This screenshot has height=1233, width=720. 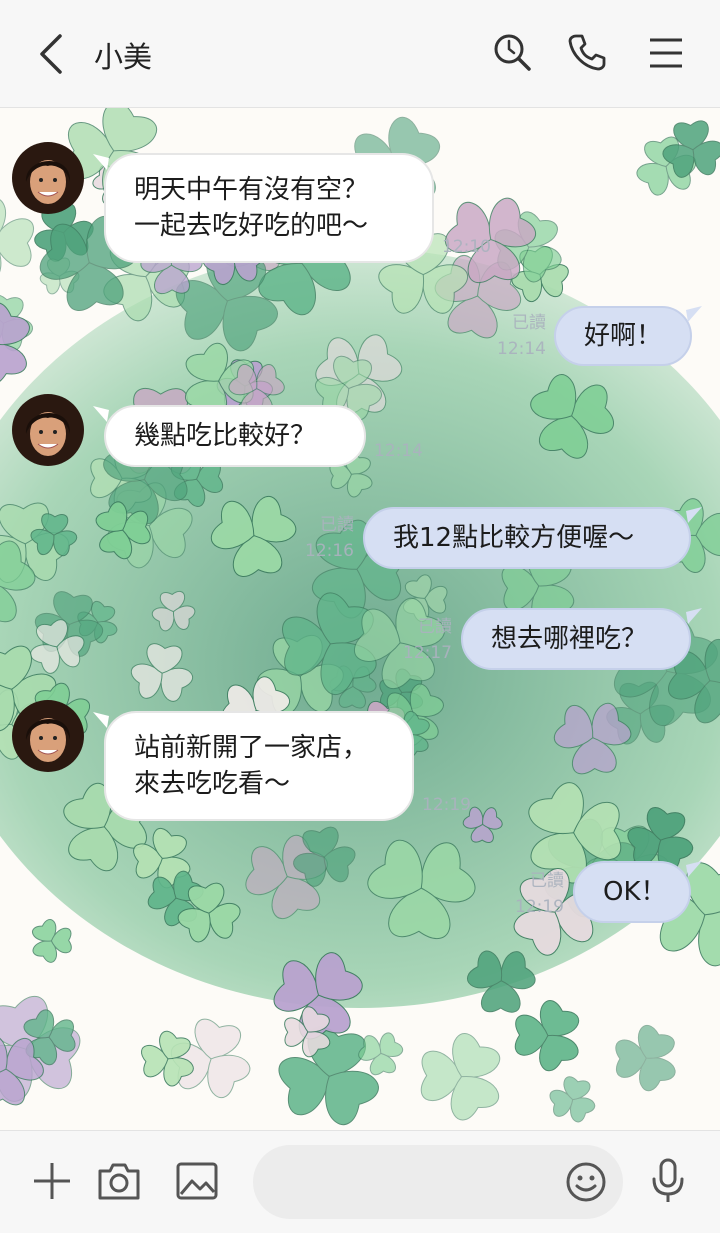 I want to click on message-text: 明天中午有沒有空？ 一起去吃好吃的吧〜, so click(x=251, y=208).